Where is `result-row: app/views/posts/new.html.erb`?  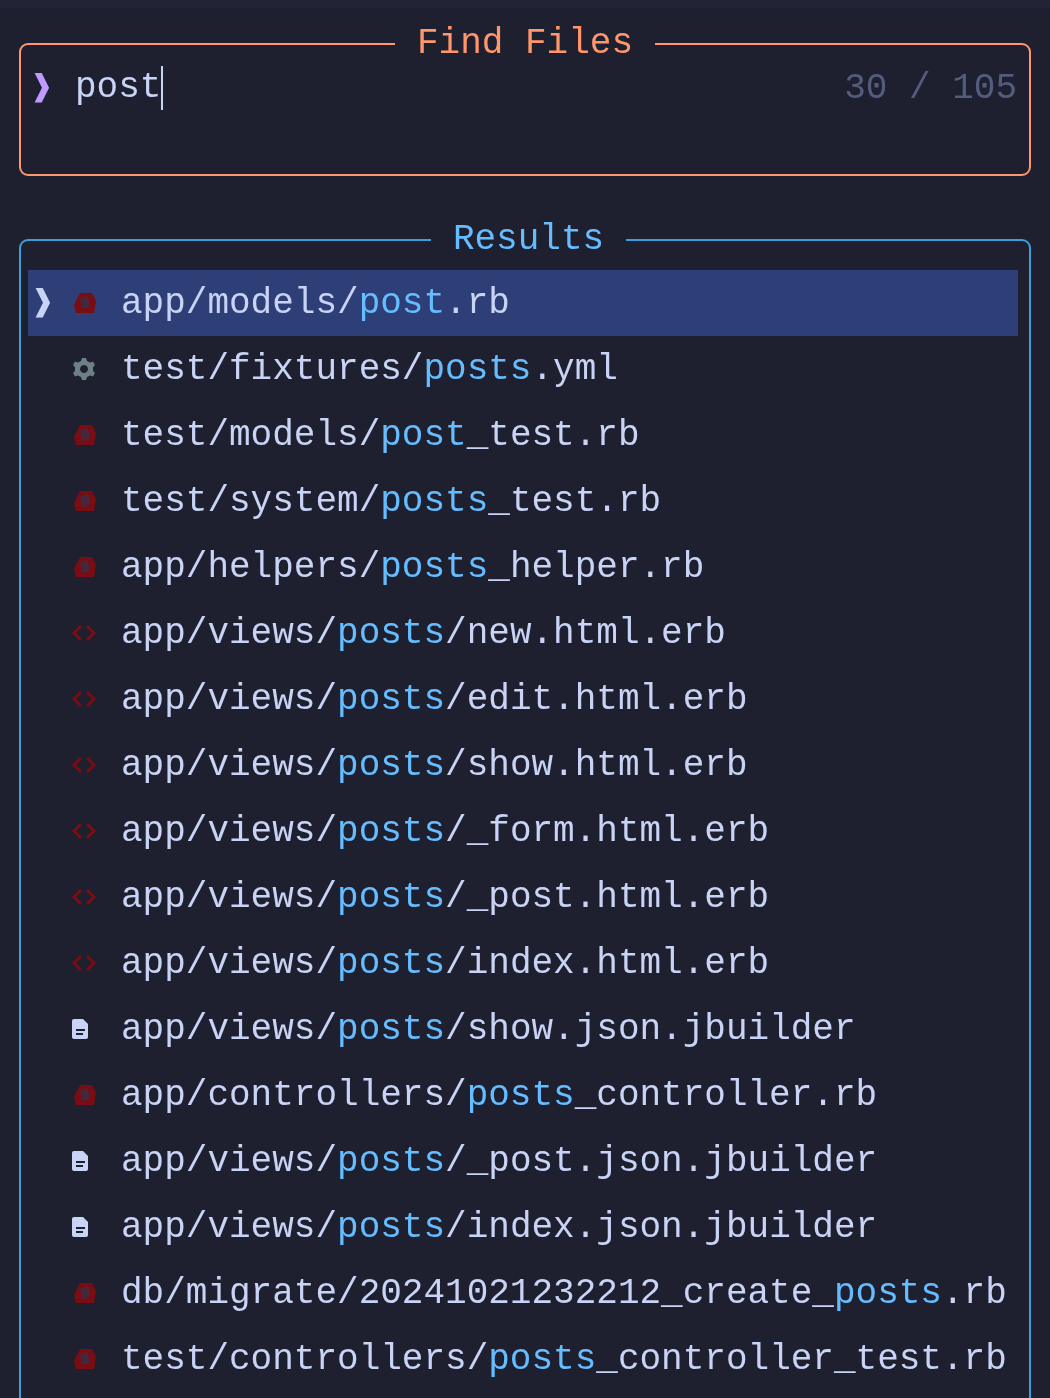
result-row: app/views/posts/new.html.erb is located at coordinates (523, 633).